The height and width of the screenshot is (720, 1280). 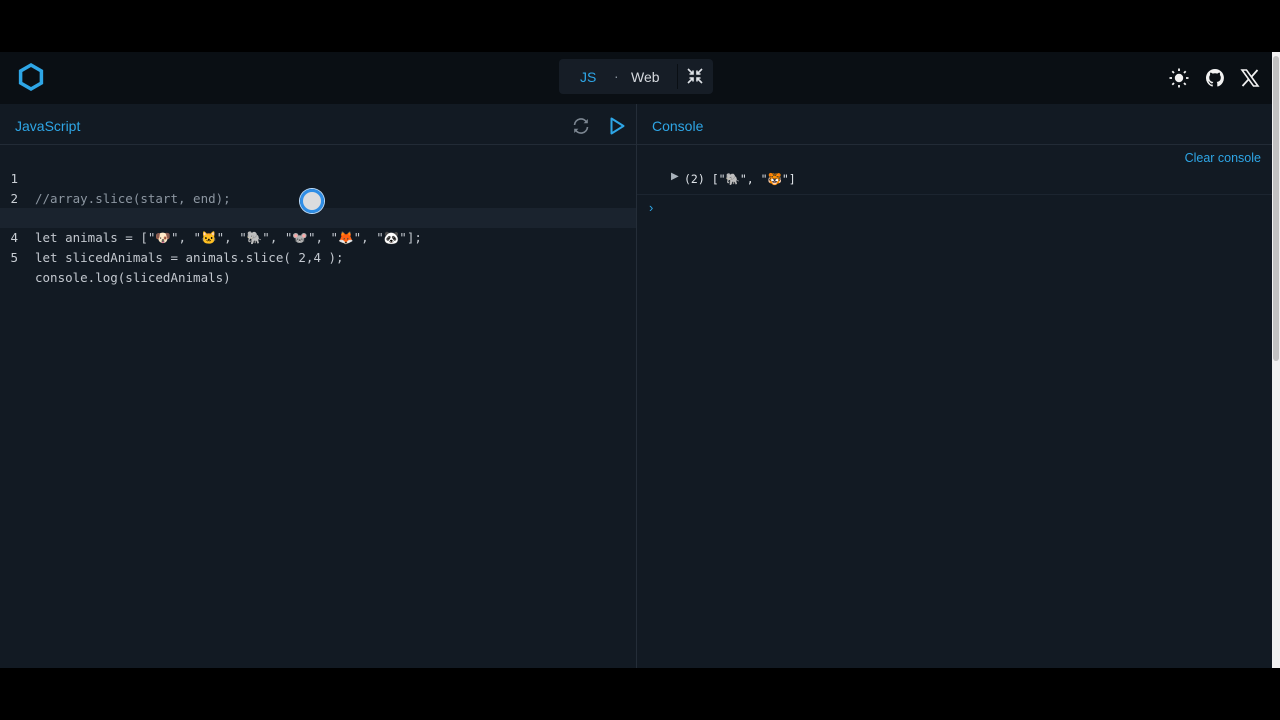 What do you see at coordinates (48, 126) in the screenshot?
I see `editor-title: JavaScript` at bounding box center [48, 126].